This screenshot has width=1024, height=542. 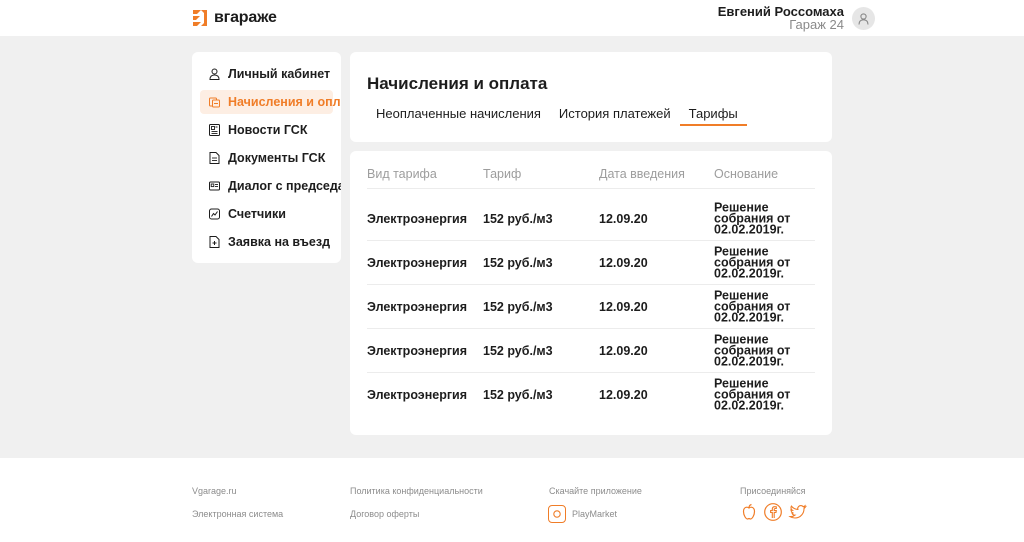 I want to click on meter-icon, so click(x=214, y=214).